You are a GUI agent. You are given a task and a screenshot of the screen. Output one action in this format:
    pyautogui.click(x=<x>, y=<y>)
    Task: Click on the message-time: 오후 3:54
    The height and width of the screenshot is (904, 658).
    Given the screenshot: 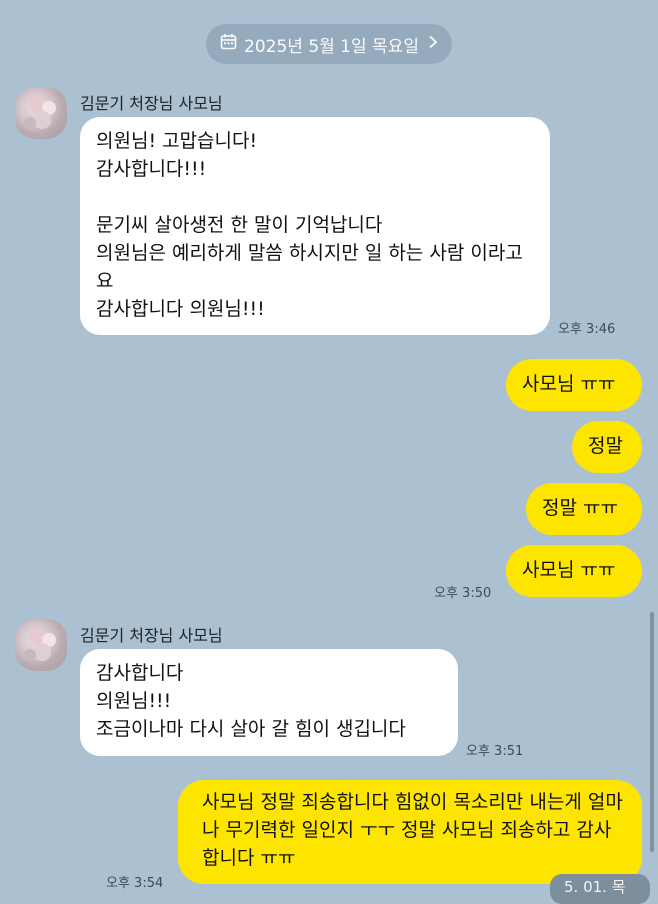 What is the action you would take?
    pyautogui.click(x=135, y=883)
    